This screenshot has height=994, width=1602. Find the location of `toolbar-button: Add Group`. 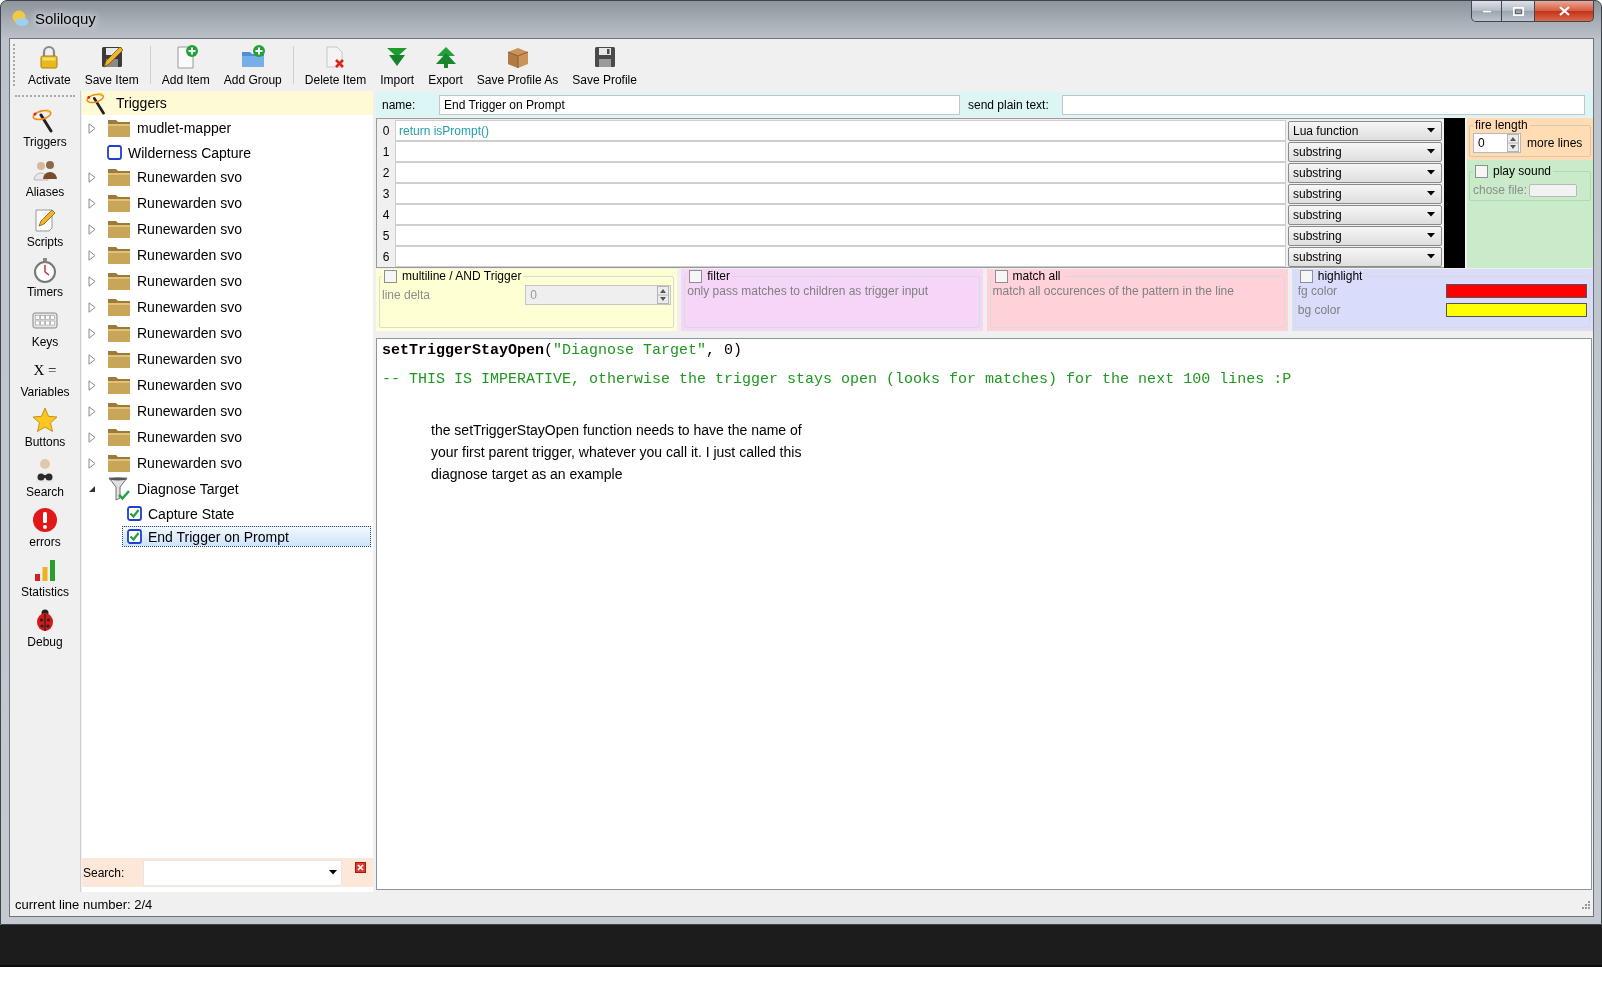

toolbar-button: Add Group is located at coordinates (252, 65).